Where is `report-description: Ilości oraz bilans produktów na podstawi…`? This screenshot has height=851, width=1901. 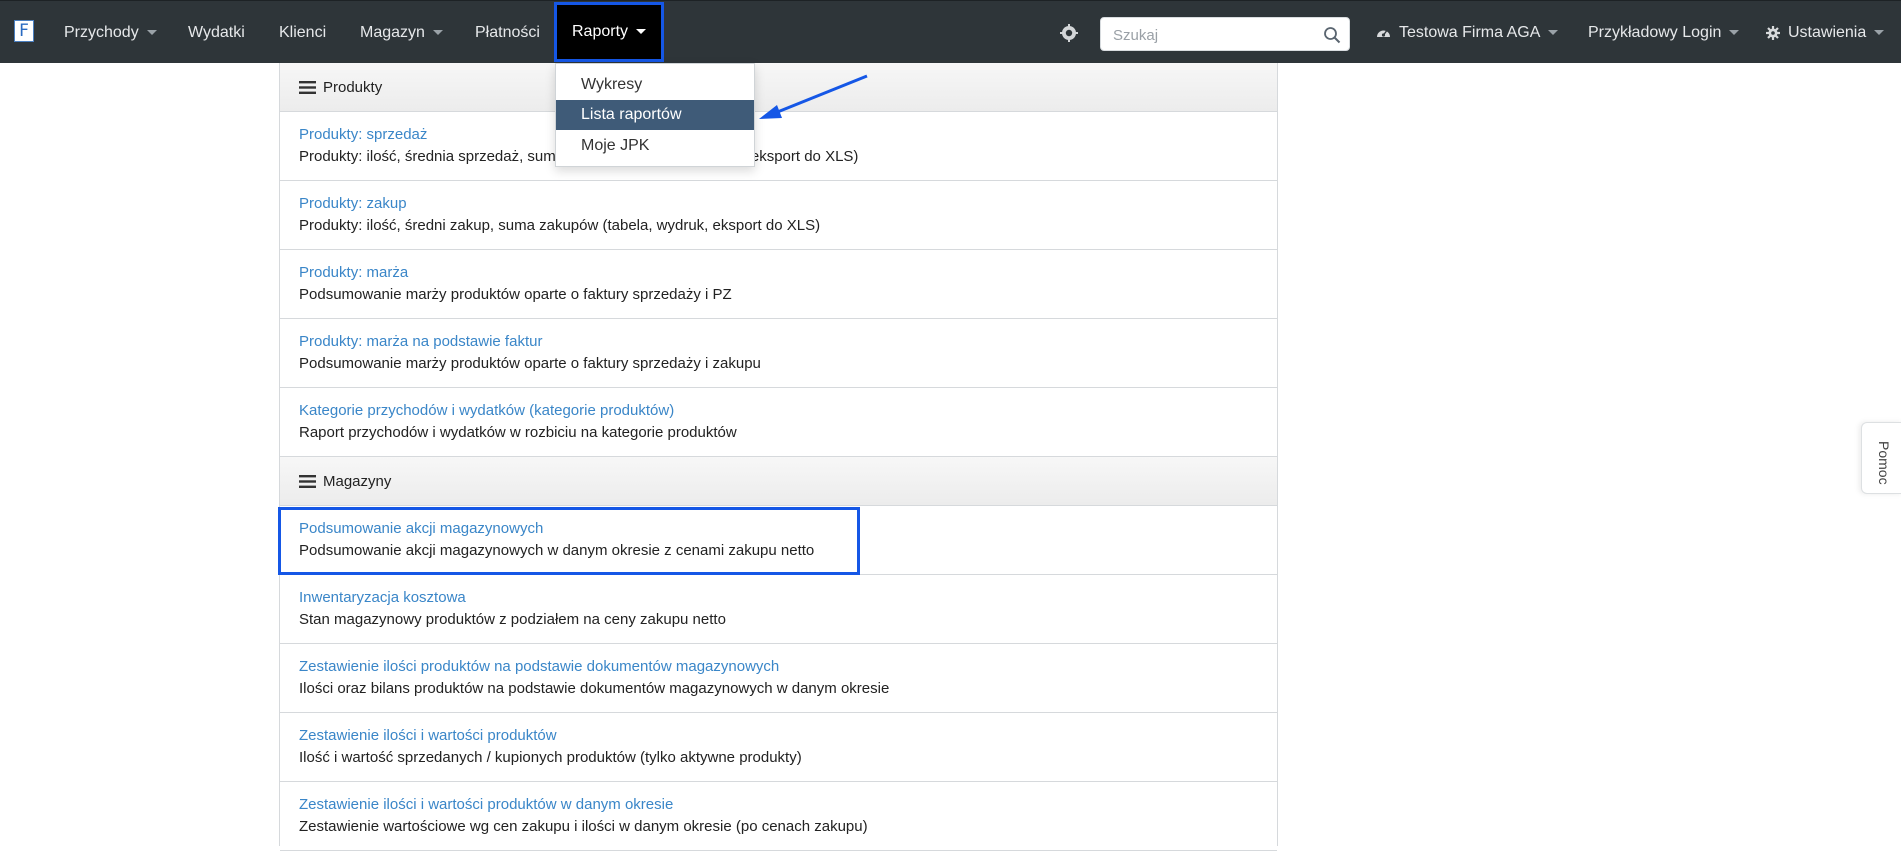 report-description: Ilości oraz bilans produktów na podstawi… is located at coordinates (594, 688).